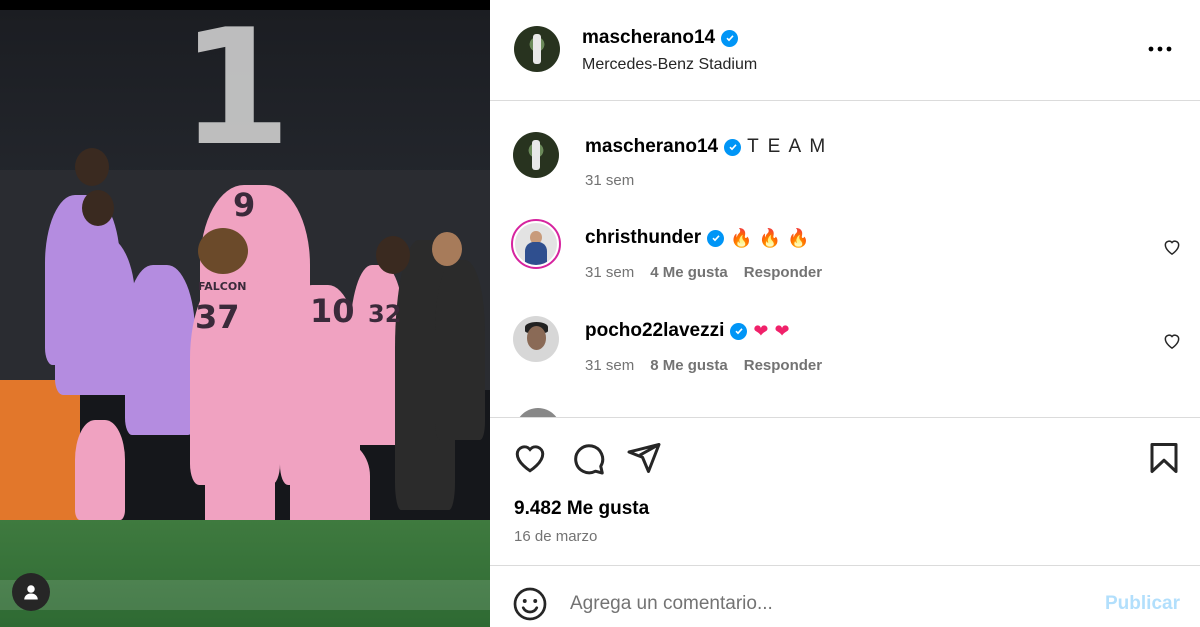 Image resolution: width=1200 pixels, height=627 pixels. What do you see at coordinates (1142, 604) in the screenshot?
I see `publish-button: Publicar` at bounding box center [1142, 604].